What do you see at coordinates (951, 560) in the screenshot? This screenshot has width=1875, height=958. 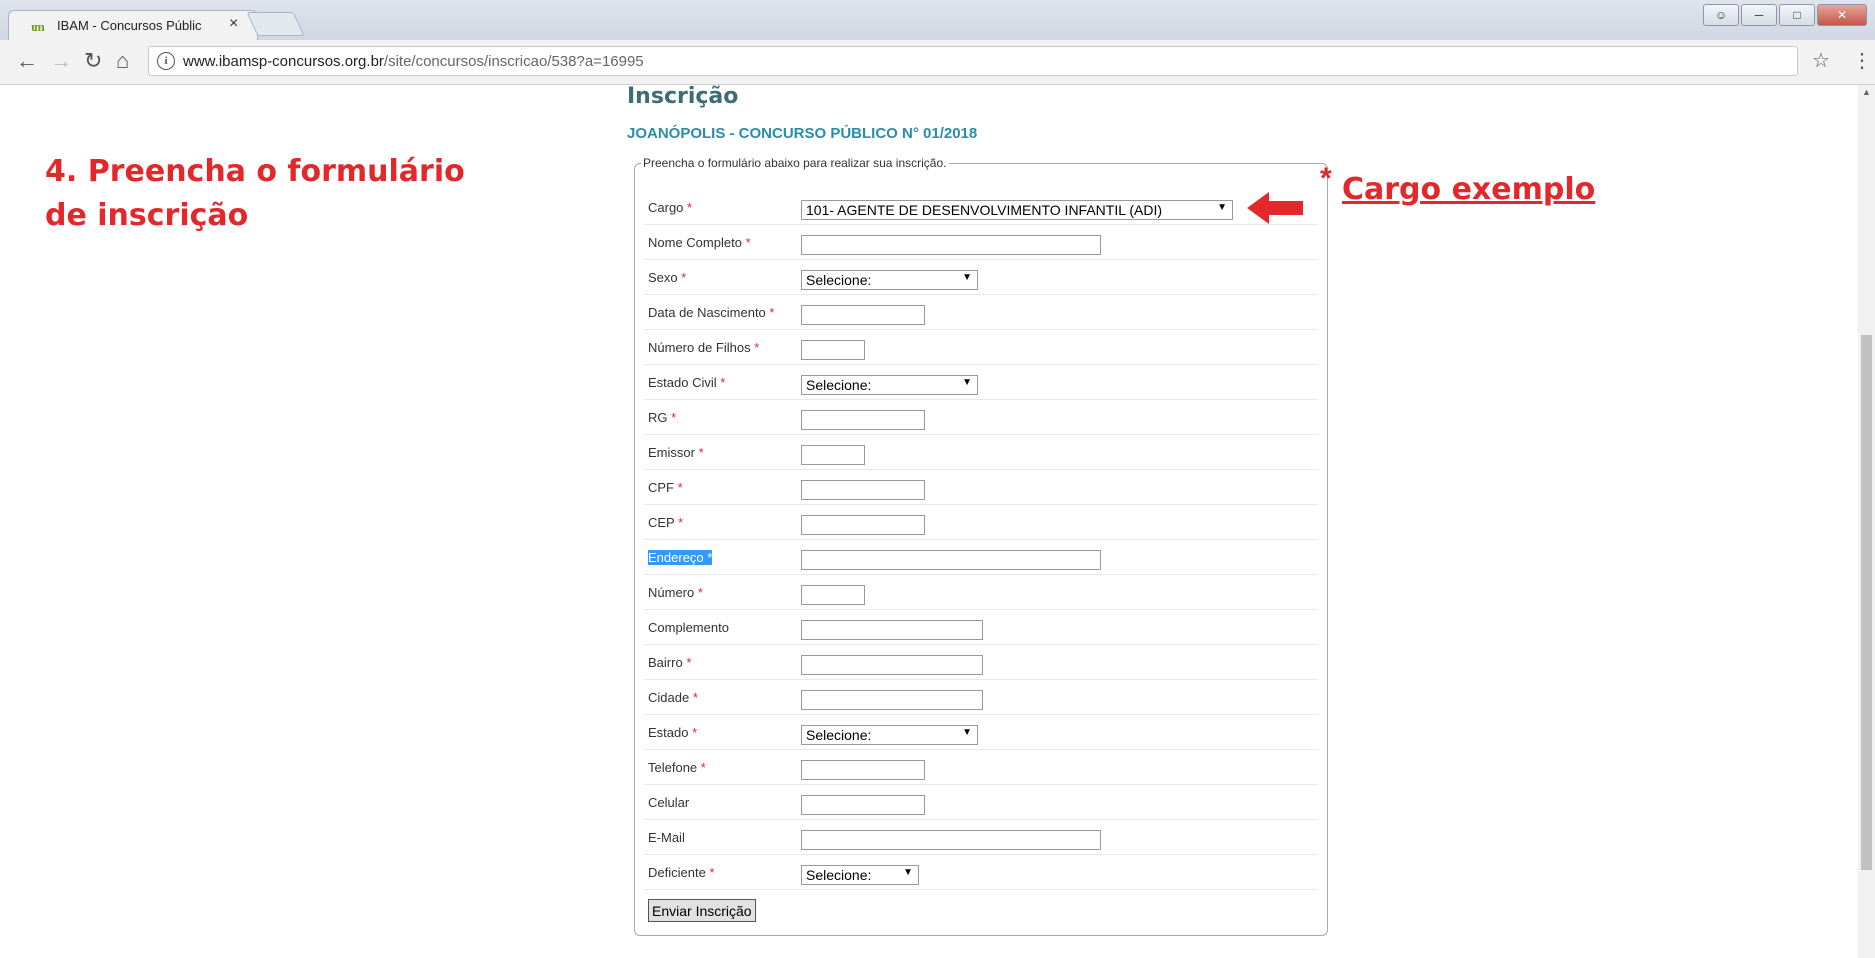 I see `endereco-input` at bounding box center [951, 560].